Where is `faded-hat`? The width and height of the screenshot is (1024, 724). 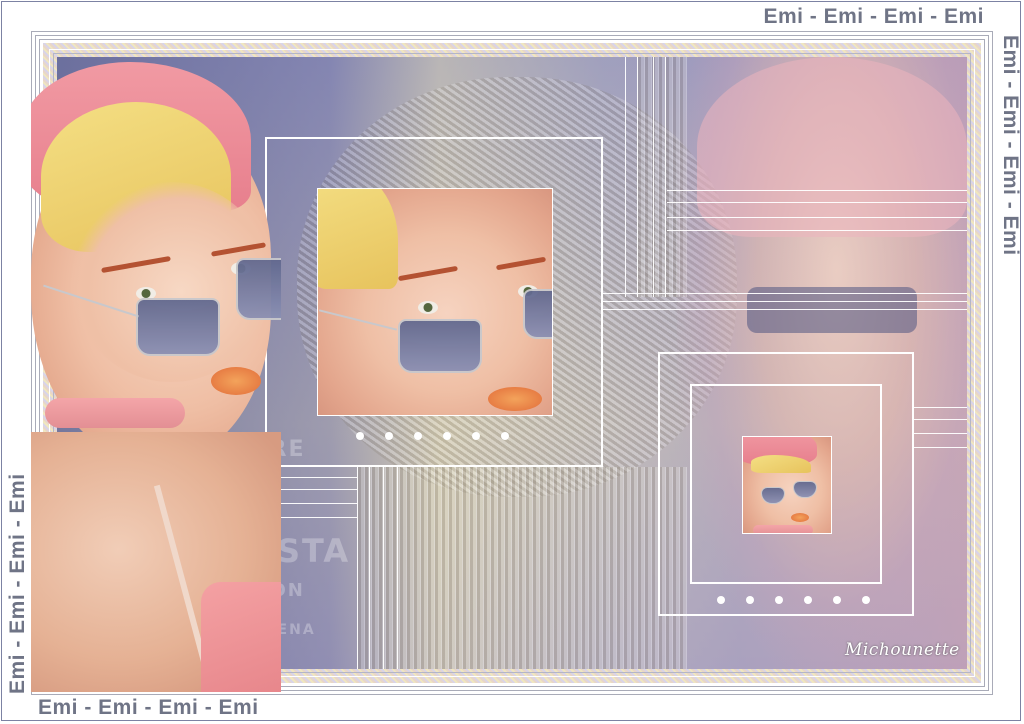 faded-hat is located at coordinates (832, 147).